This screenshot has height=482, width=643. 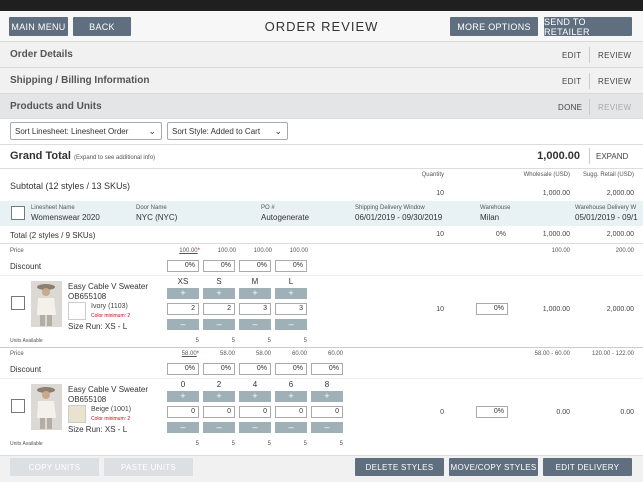 I want to click on product-retail: 2,000.00, so click(x=620, y=309).